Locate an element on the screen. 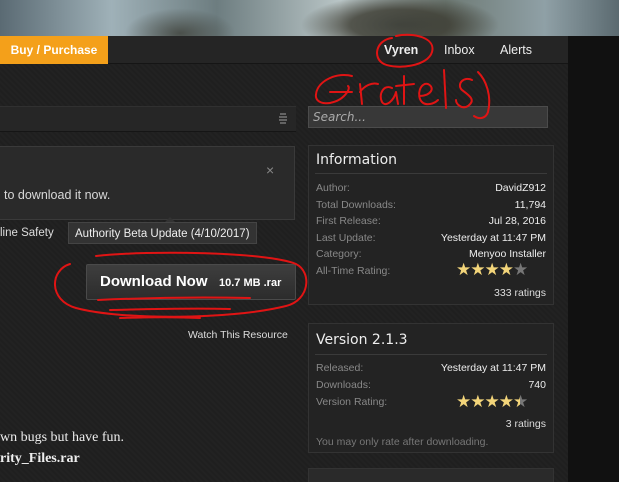 The height and width of the screenshot is (482, 619). version-label-downloads: Downloads: is located at coordinates (343, 385).